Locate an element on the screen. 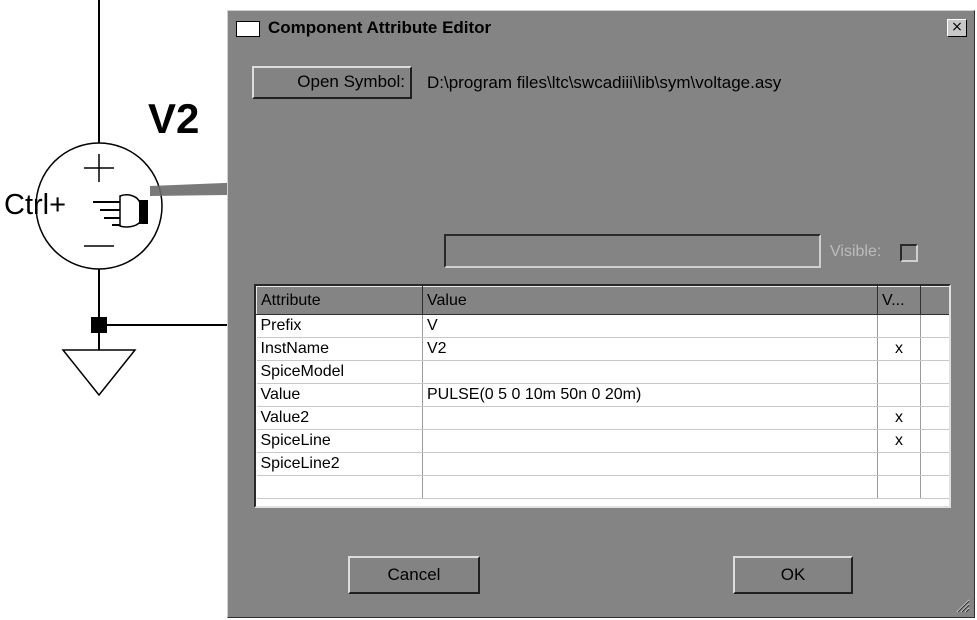  column-header-value: Value is located at coordinates (650, 300).